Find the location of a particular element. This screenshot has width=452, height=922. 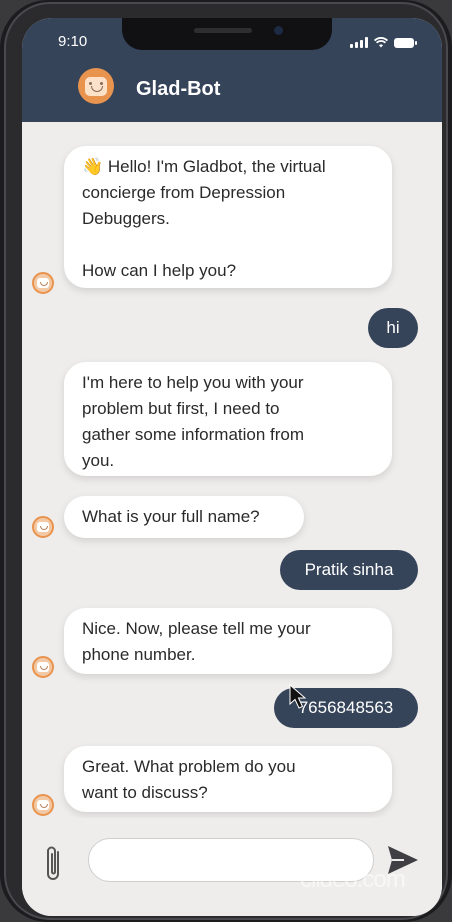

message-line: gather some information from is located at coordinates (193, 434).